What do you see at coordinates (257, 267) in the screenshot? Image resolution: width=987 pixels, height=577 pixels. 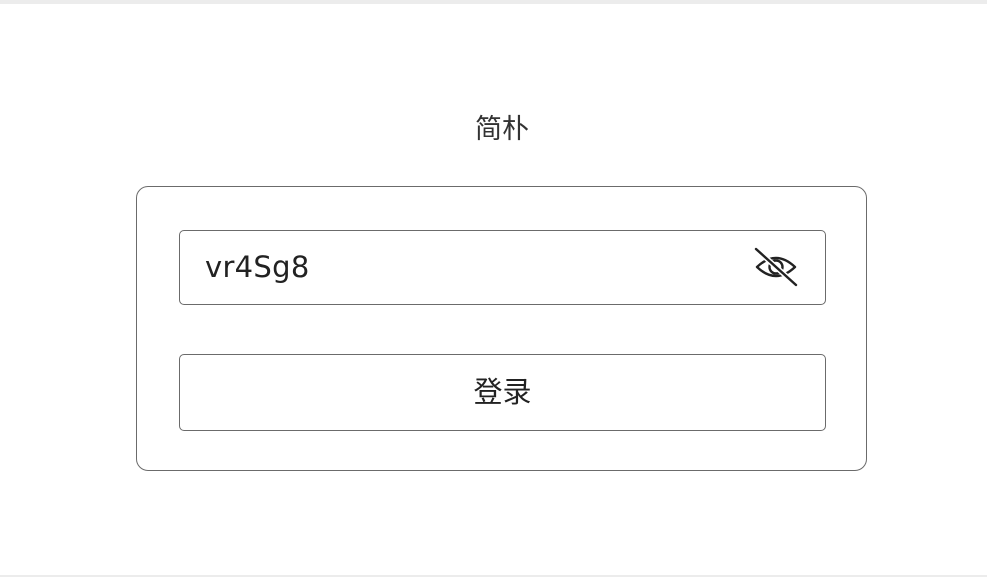 I see `password-input: vr4Sg8` at bounding box center [257, 267].